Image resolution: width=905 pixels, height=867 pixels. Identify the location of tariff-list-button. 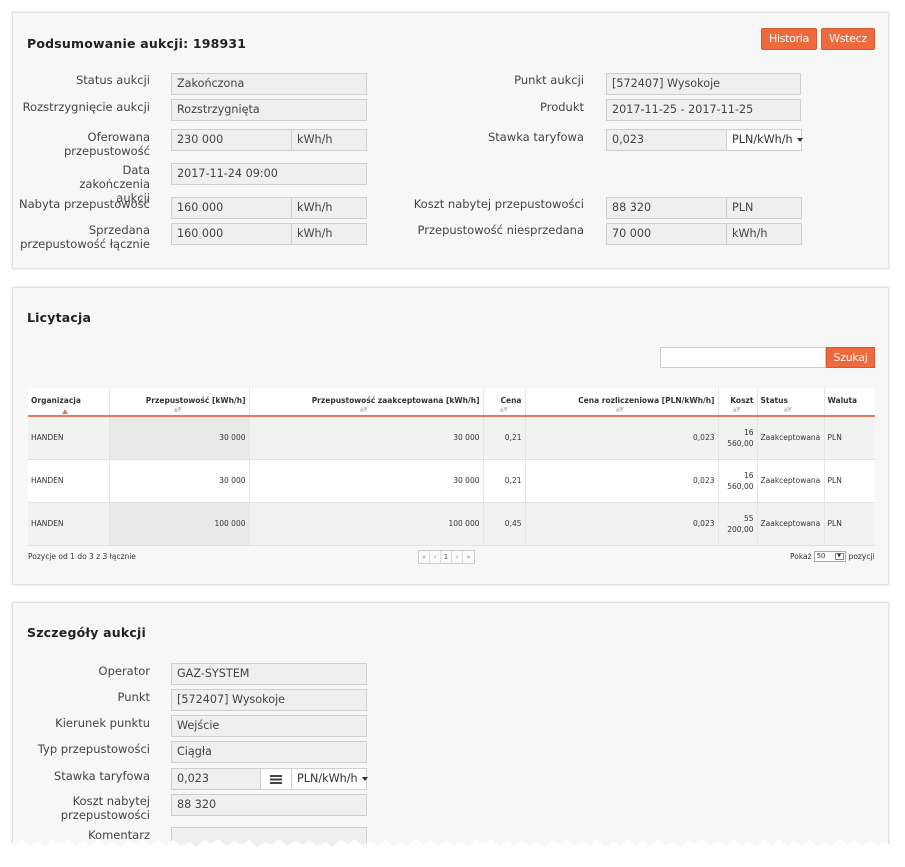
(276, 779).